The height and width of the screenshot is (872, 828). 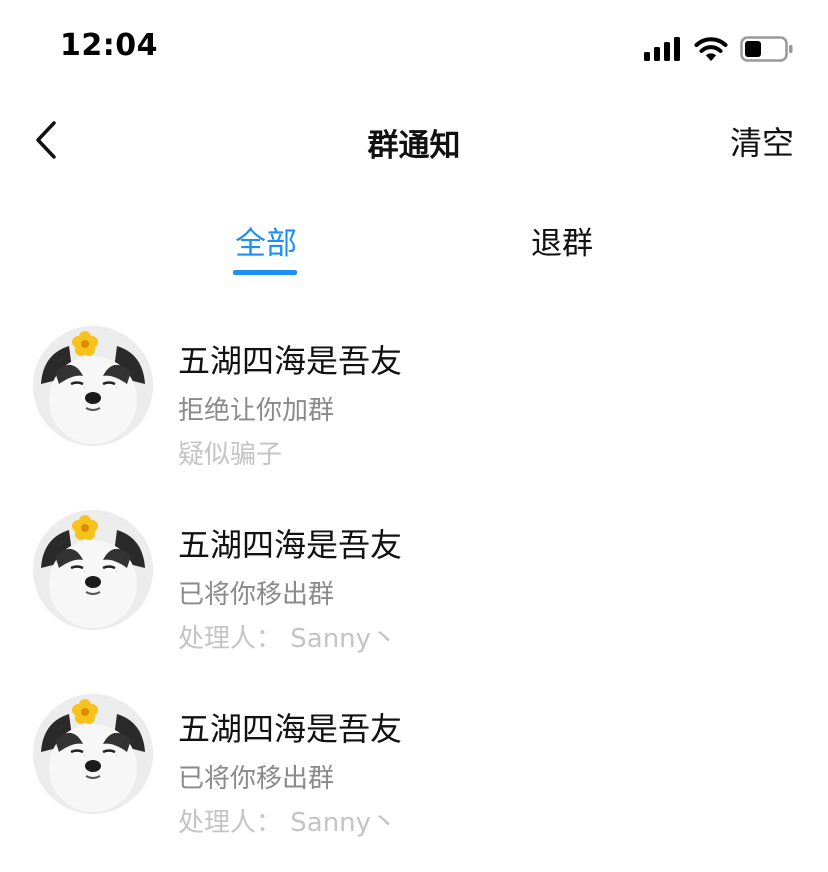 What do you see at coordinates (414, 48) in the screenshot?
I see `status-bar: 12:04` at bounding box center [414, 48].